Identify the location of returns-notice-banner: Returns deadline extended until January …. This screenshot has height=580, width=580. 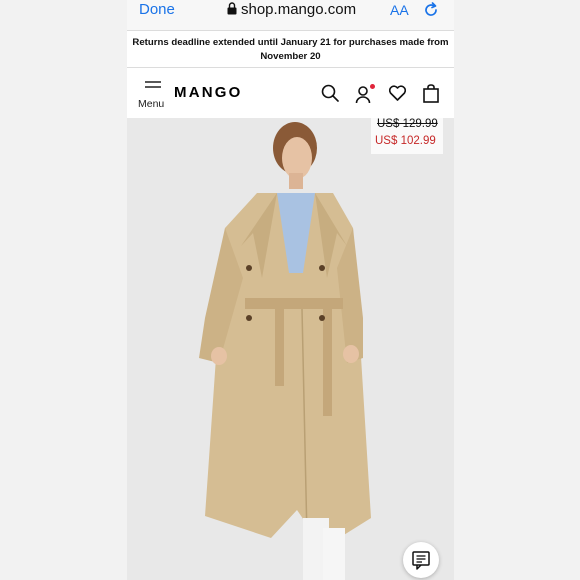
(290, 49).